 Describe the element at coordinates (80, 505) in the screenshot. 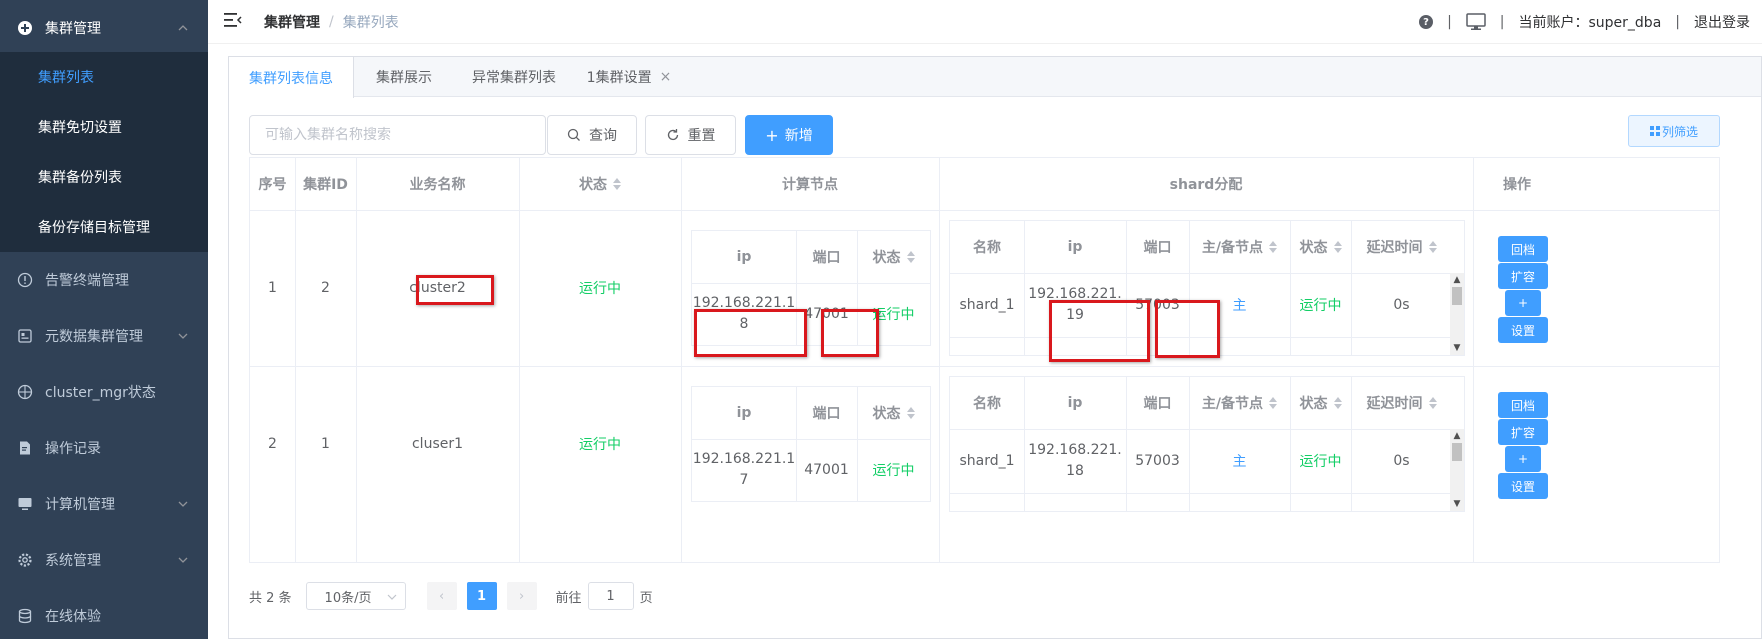

I see `menu-label: 计算机管理` at that location.